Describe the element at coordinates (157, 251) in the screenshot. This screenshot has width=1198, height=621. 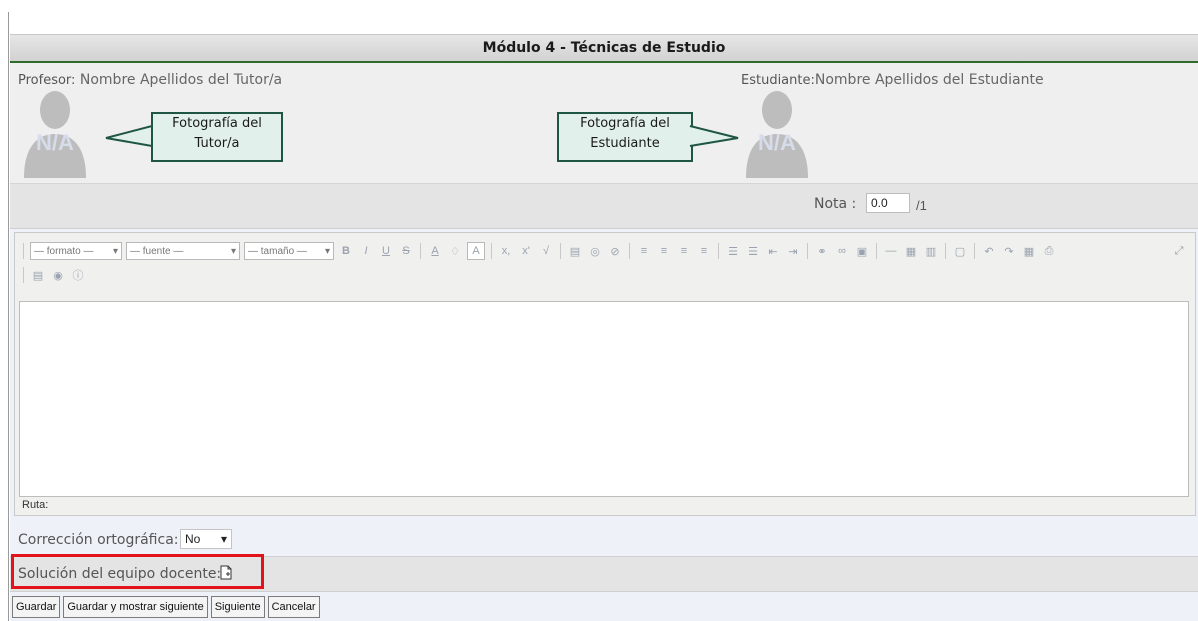
I see `font-select-label: — fuente —` at that location.